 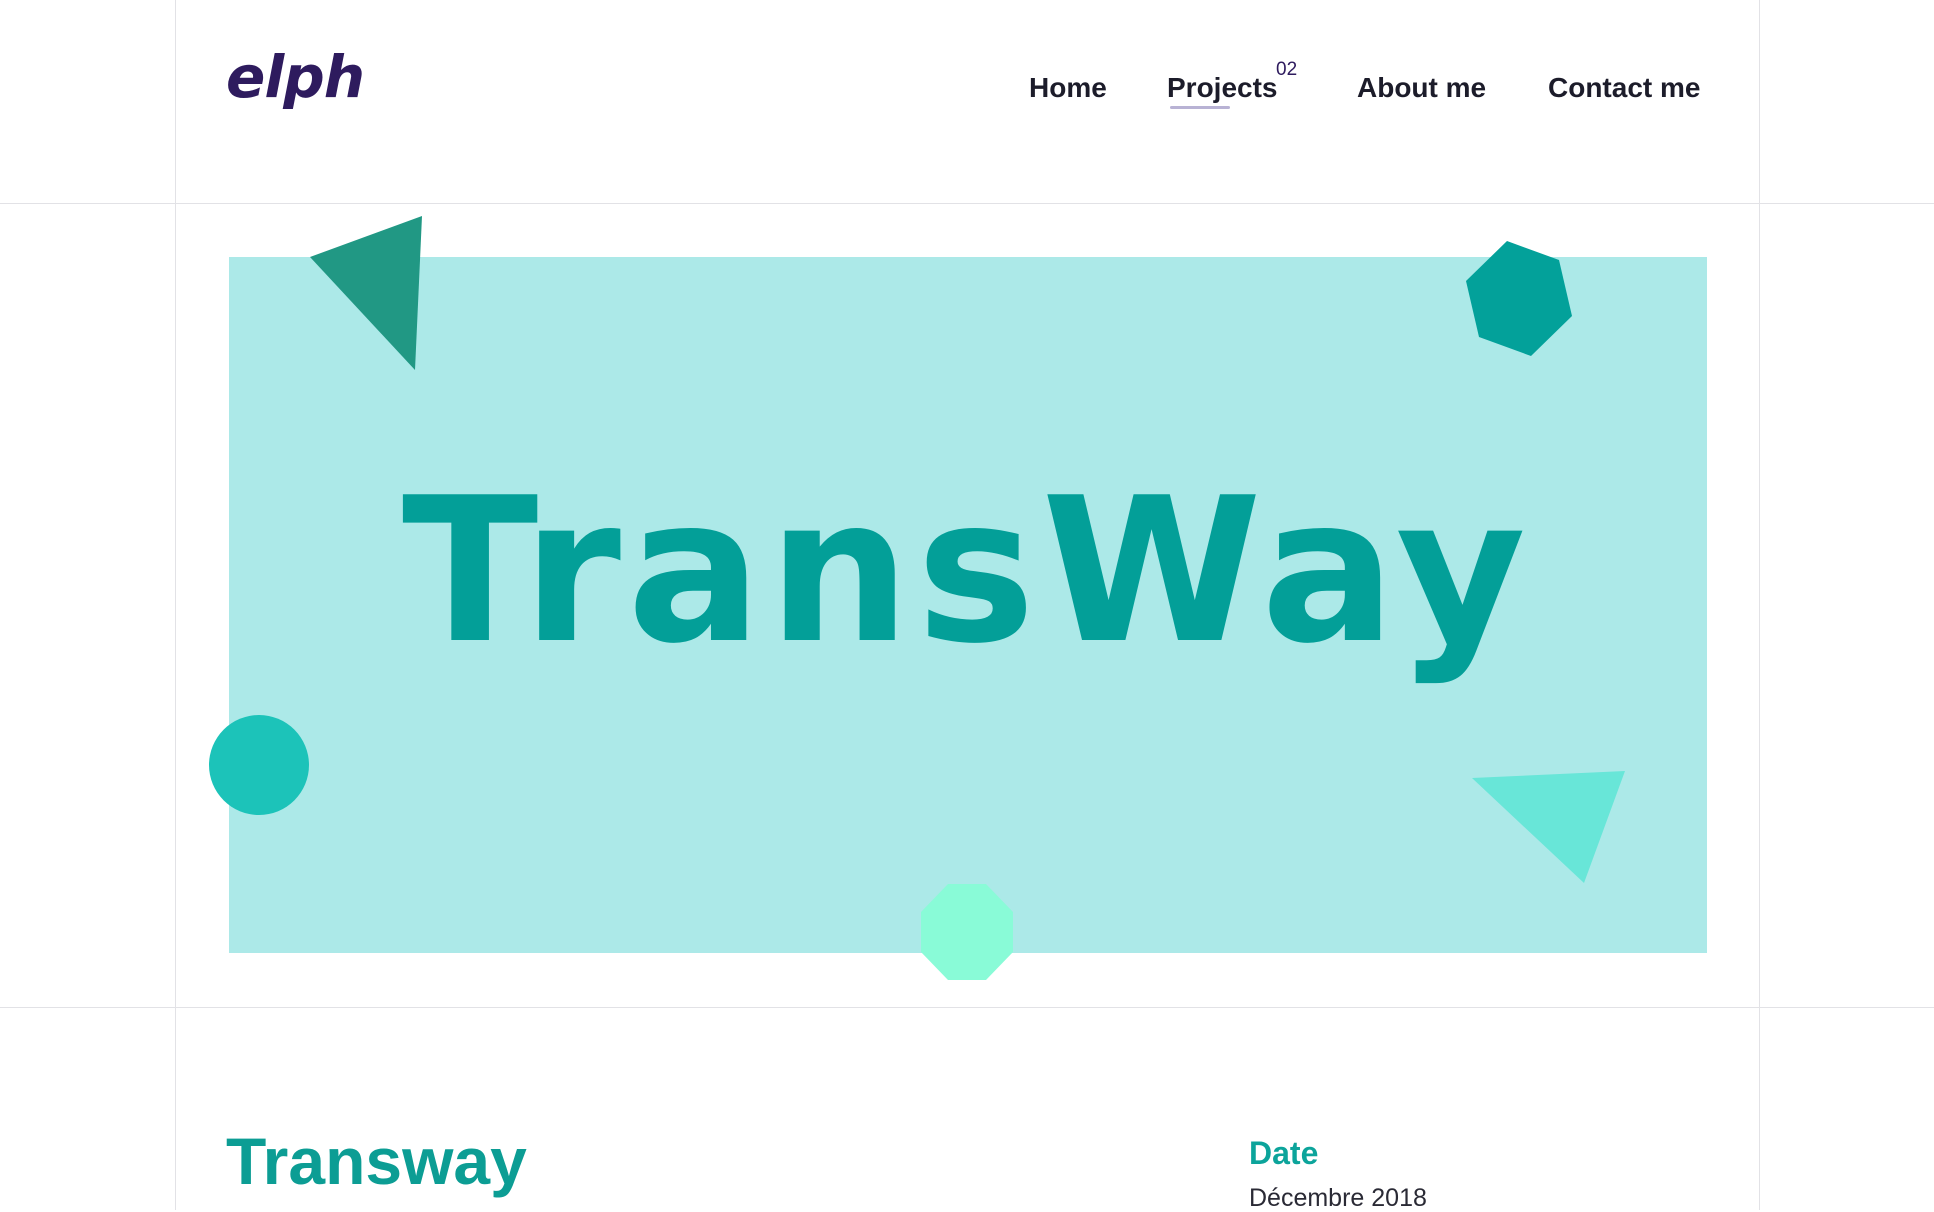 What do you see at coordinates (1200, 107) in the screenshot?
I see `active-nav-indicator` at bounding box center [1200, 107].